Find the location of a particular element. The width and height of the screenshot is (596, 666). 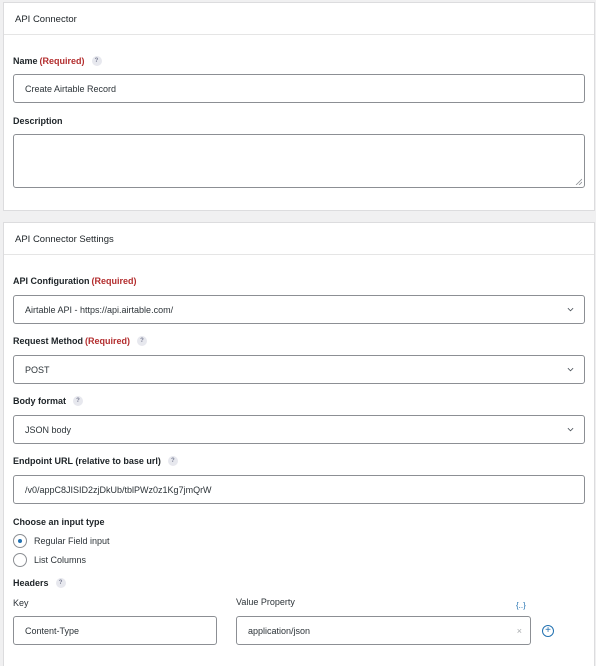

radio-list-columns: List Columns is located at coordinates (49, 560).